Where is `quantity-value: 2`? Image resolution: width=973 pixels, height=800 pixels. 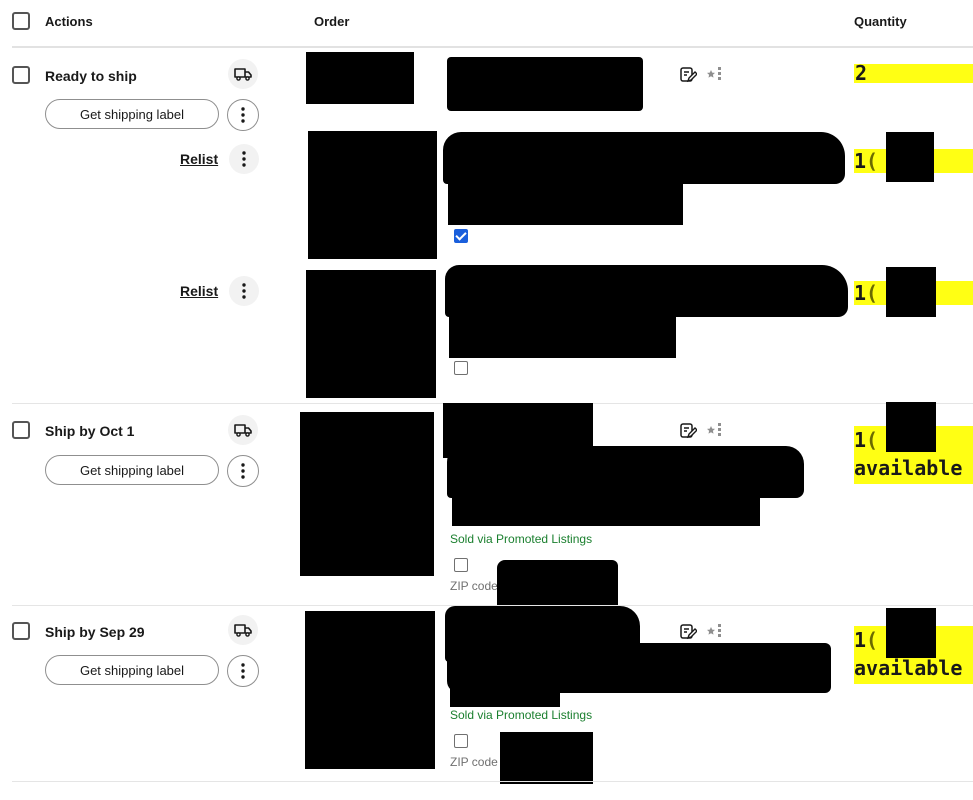
quantity-value: 2 is located at coordinates (913, 73).